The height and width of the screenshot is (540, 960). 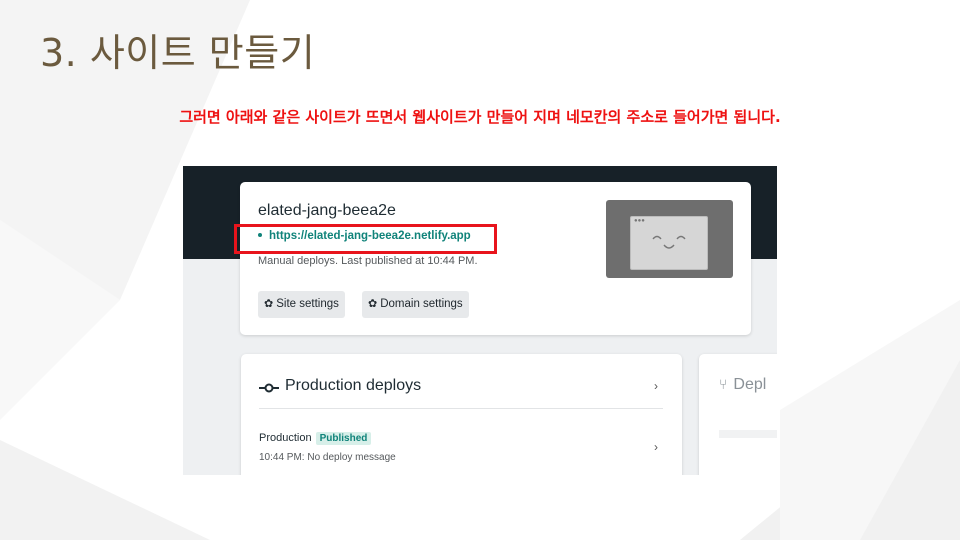 I want to click on deploy-previews-card: ⑂ Depl, so click(x=738, y=414).